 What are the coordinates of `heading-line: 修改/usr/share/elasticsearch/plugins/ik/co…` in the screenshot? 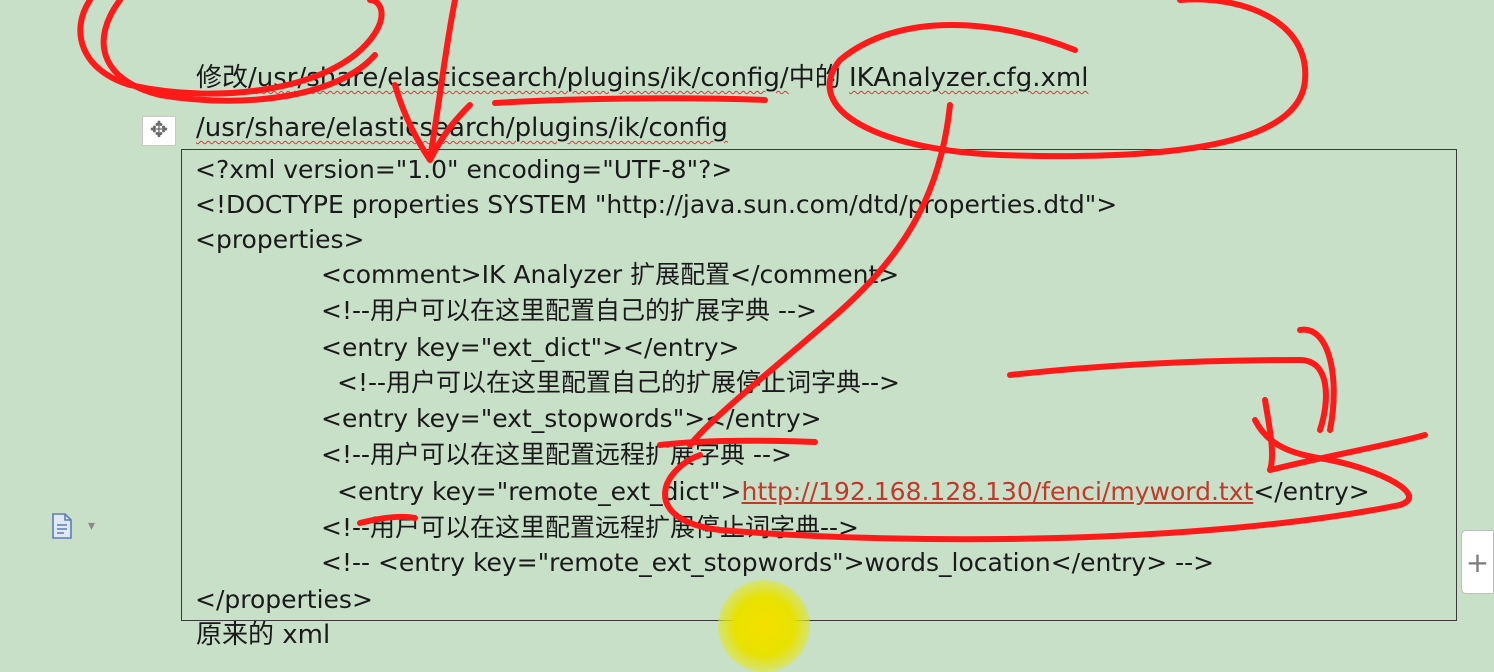 It's located at (642, 78).